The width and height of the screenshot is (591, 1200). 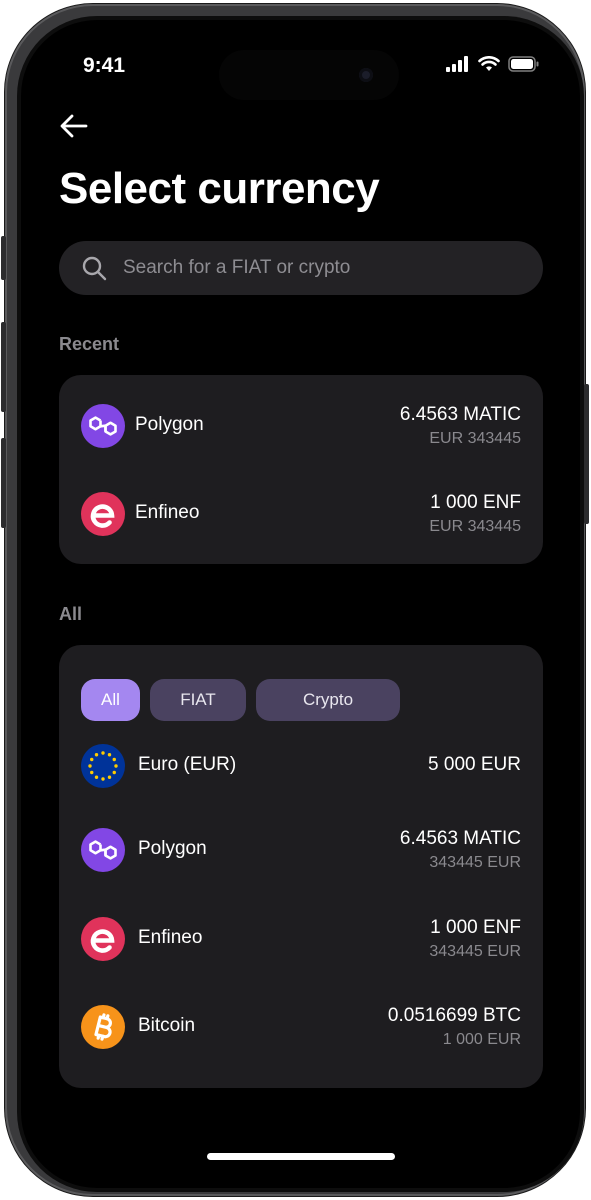 I want to click on all-section-label: All, so click(x=71, y=614).